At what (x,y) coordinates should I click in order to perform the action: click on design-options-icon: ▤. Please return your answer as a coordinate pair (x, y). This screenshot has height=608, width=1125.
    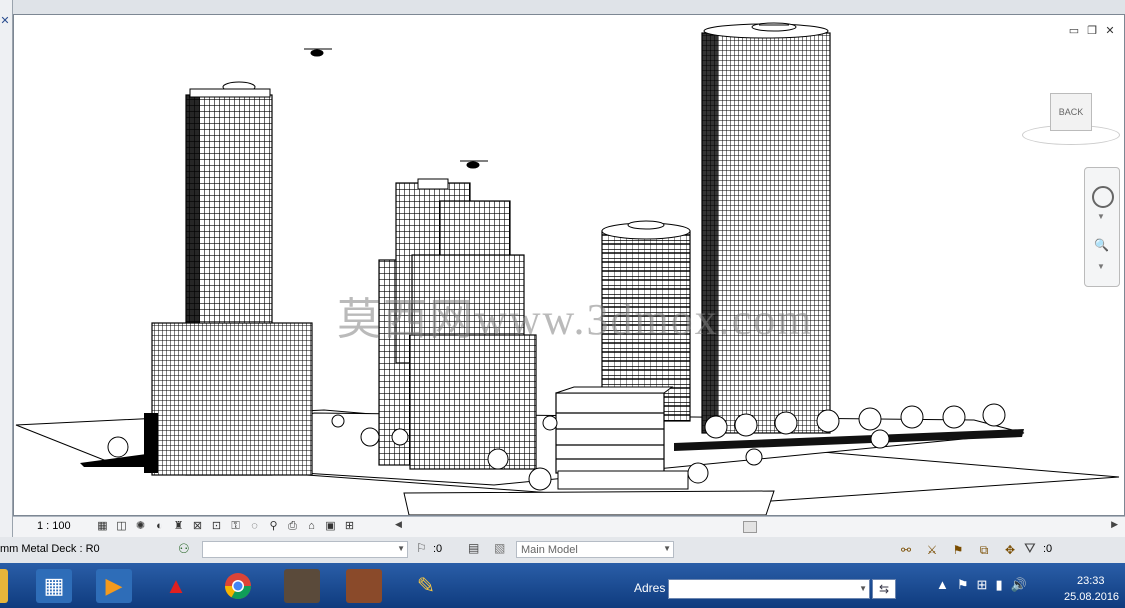
    Looking at the image, I should click on (473, 548).